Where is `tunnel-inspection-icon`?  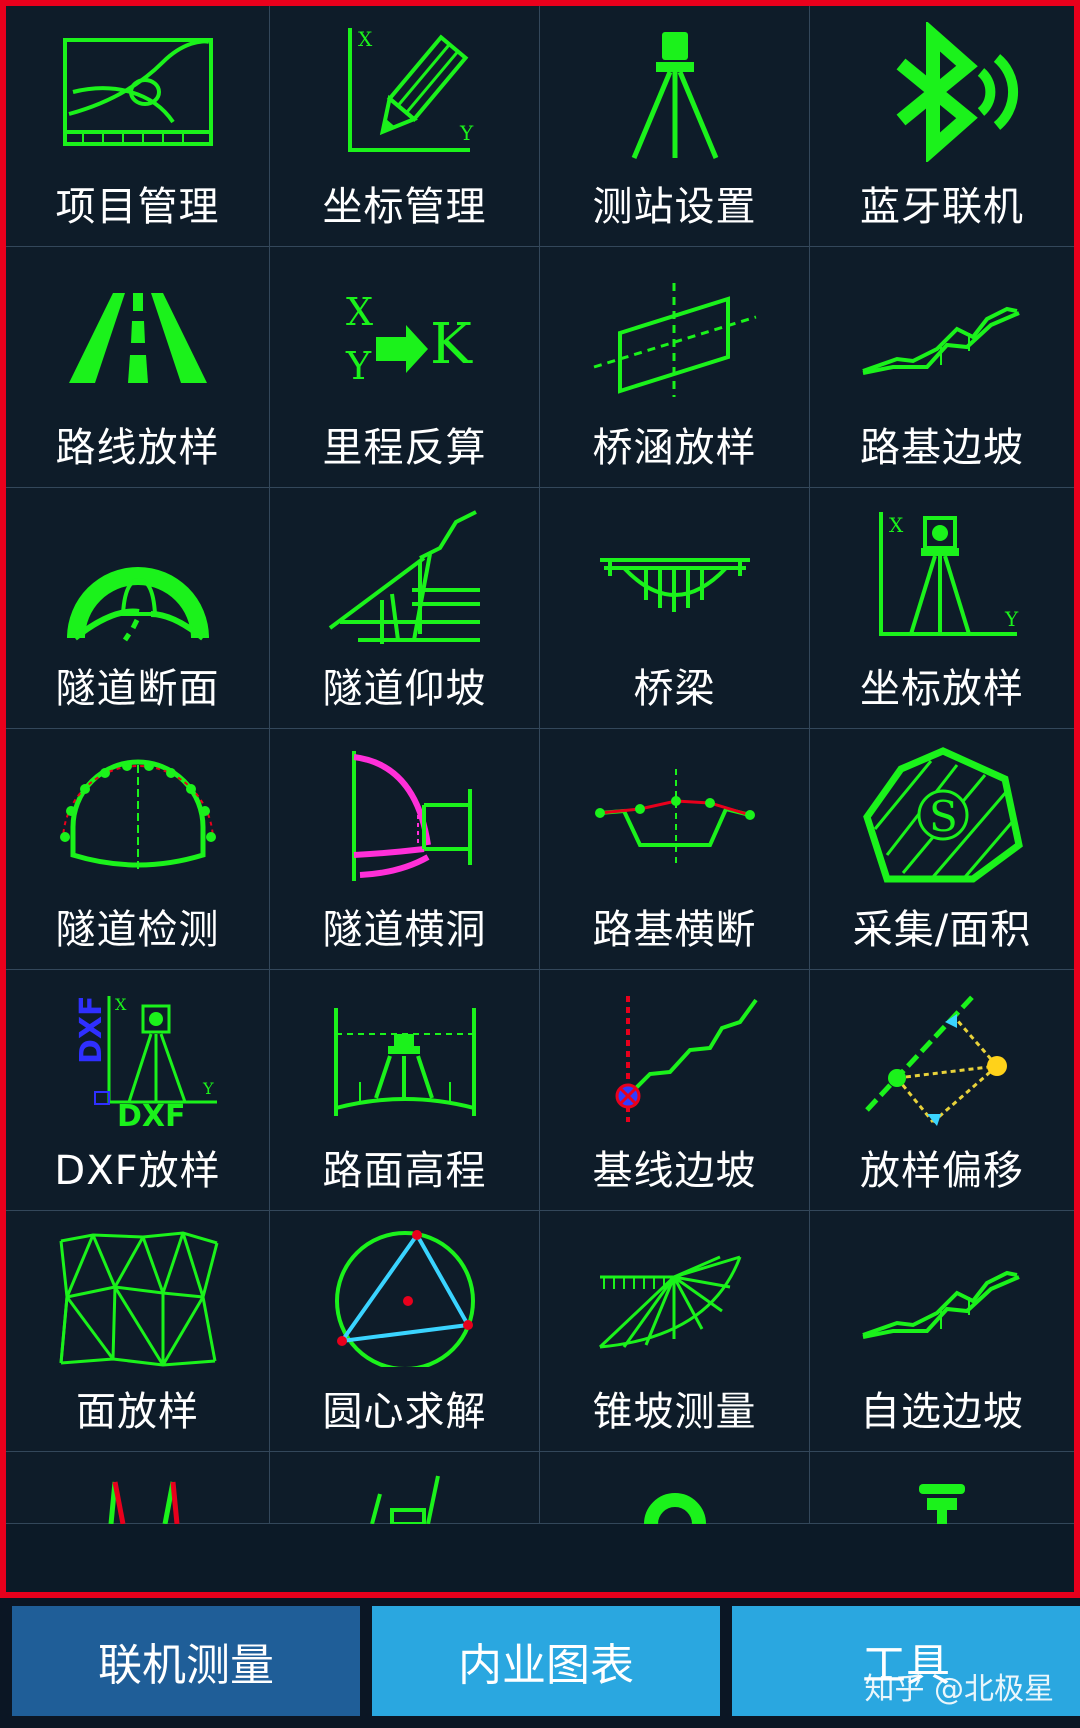 tunnel-inspection-icon is located at coordinates (137, 816).